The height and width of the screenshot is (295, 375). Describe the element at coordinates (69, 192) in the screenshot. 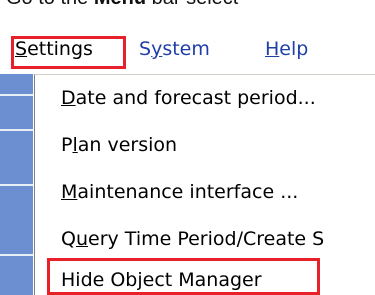

I see `menu-item-accel: M` at that location.